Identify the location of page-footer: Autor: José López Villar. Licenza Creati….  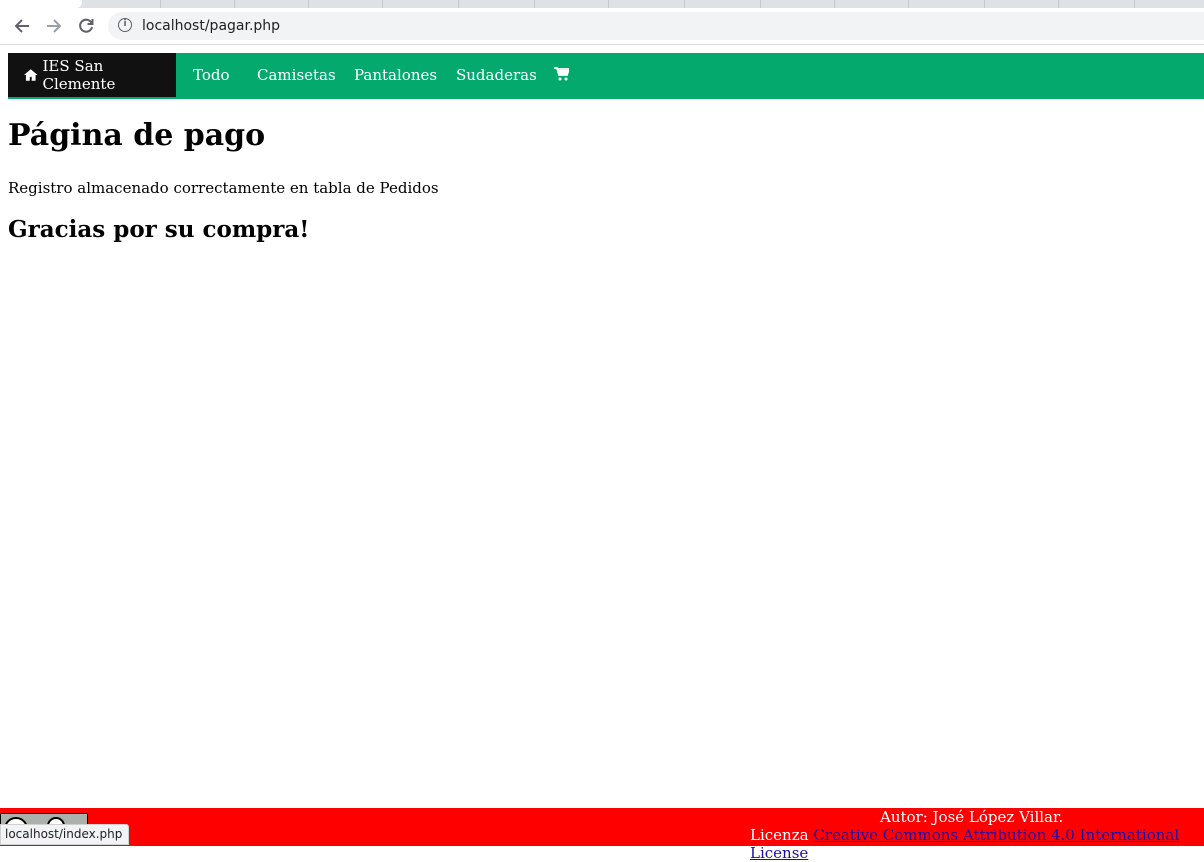
(602, 835).